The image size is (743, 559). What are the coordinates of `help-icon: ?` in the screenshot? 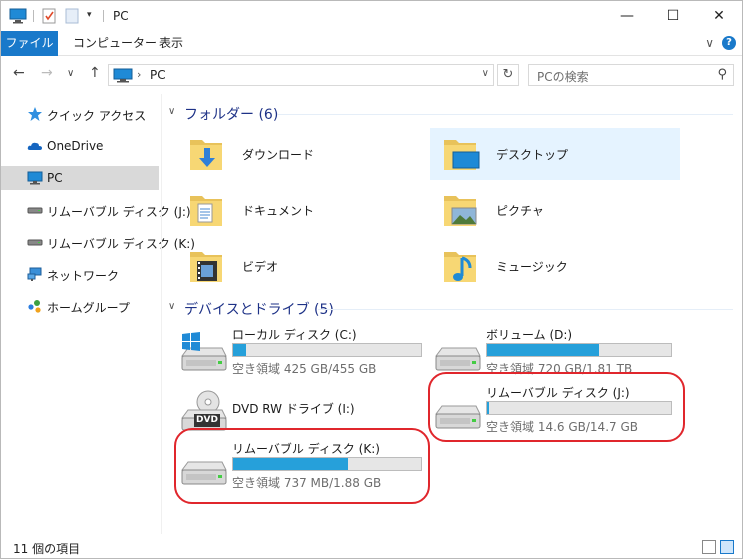 It's located at (729, 43).